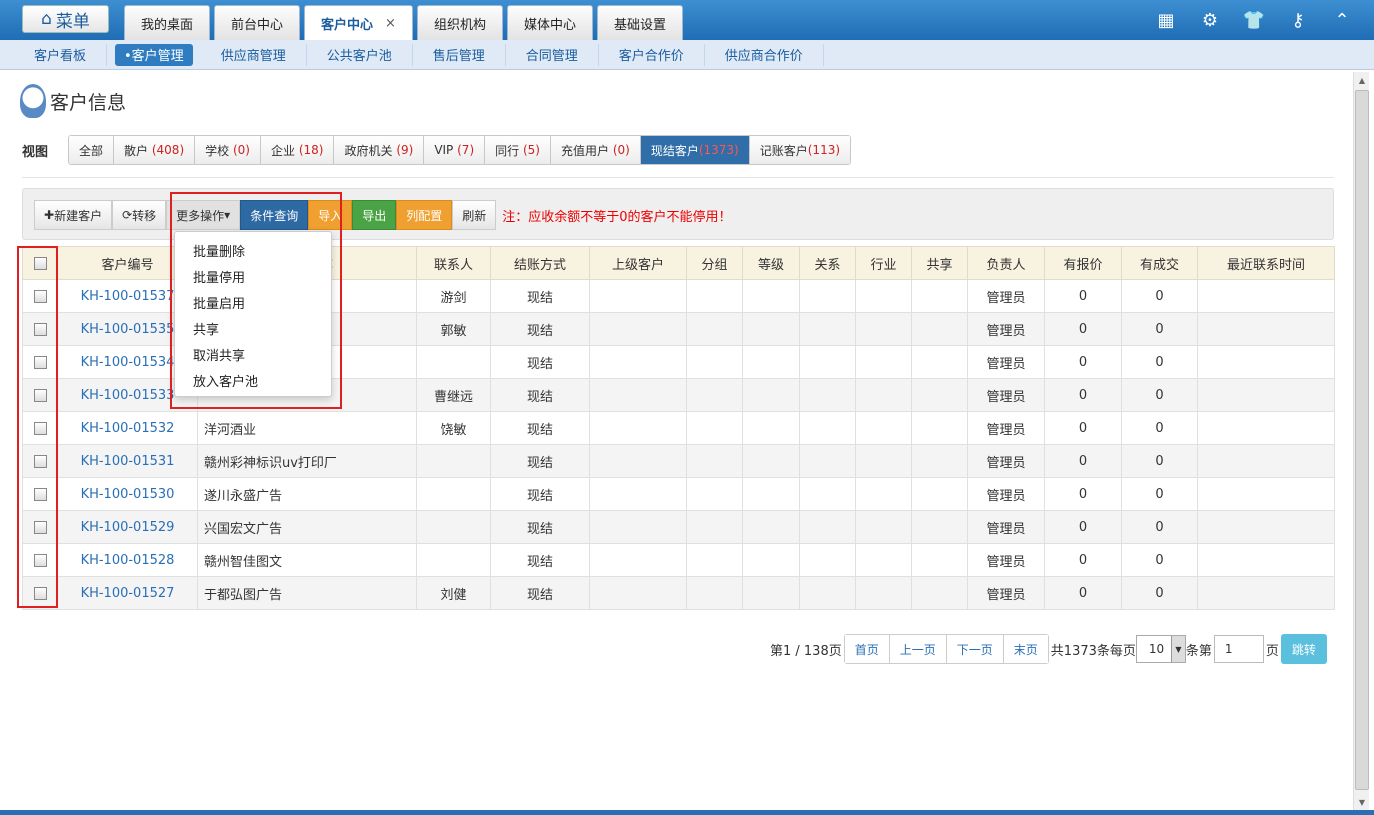 This screenshot has width=1374, height=815. What do you see at coordinates (595, 150) in the screenshot?
I see `view-tab-recharge: 充值用户 (0)` at bounding box center [595, 150].